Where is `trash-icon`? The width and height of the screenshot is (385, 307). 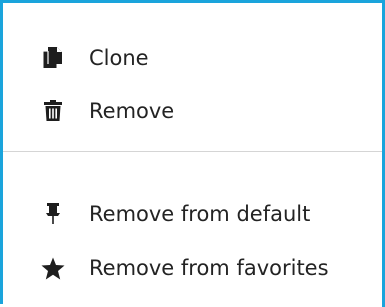
trash-icon is located at coordinates (53, 111).